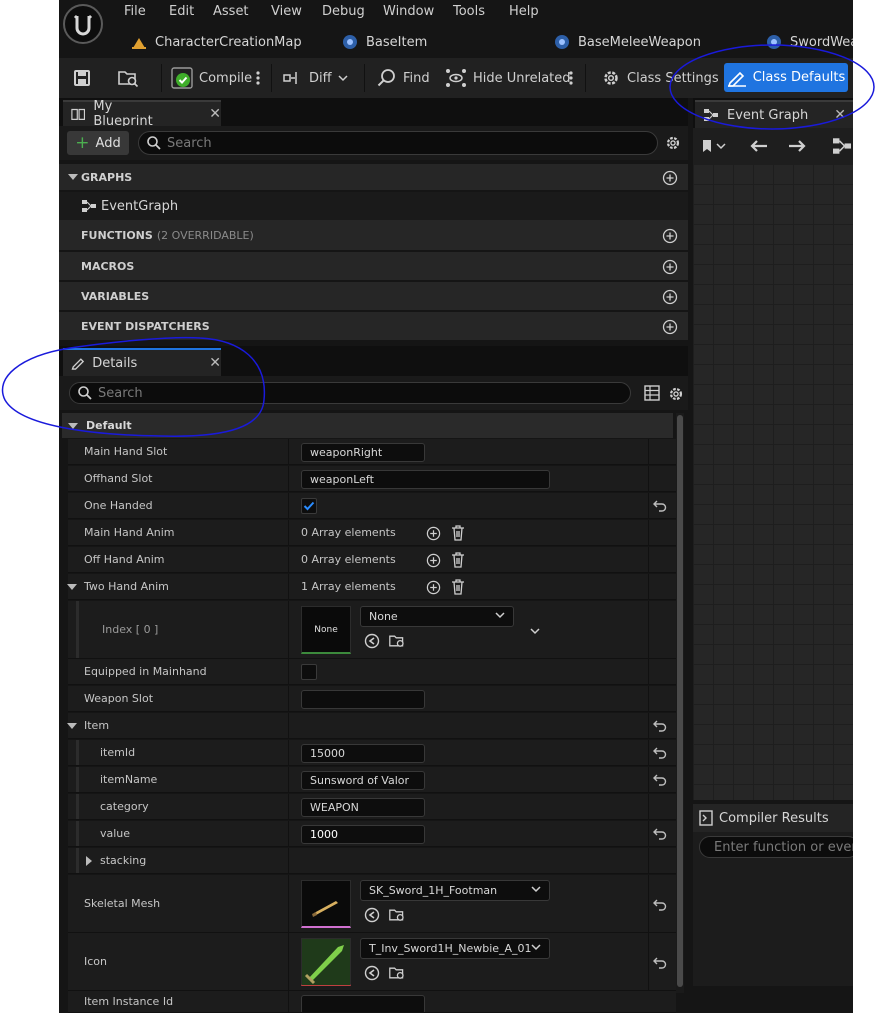  Describe the element at coordinates (133, 386) in the screenshot. I see `annotation-circle-details-search` at that location.